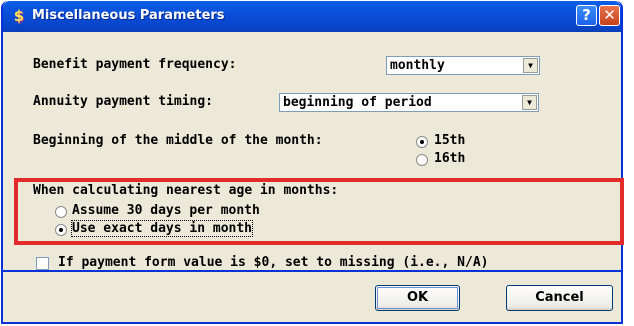  I want to click on benefit-frequency-label: Benefit payment frequency:, so click(135, 64).